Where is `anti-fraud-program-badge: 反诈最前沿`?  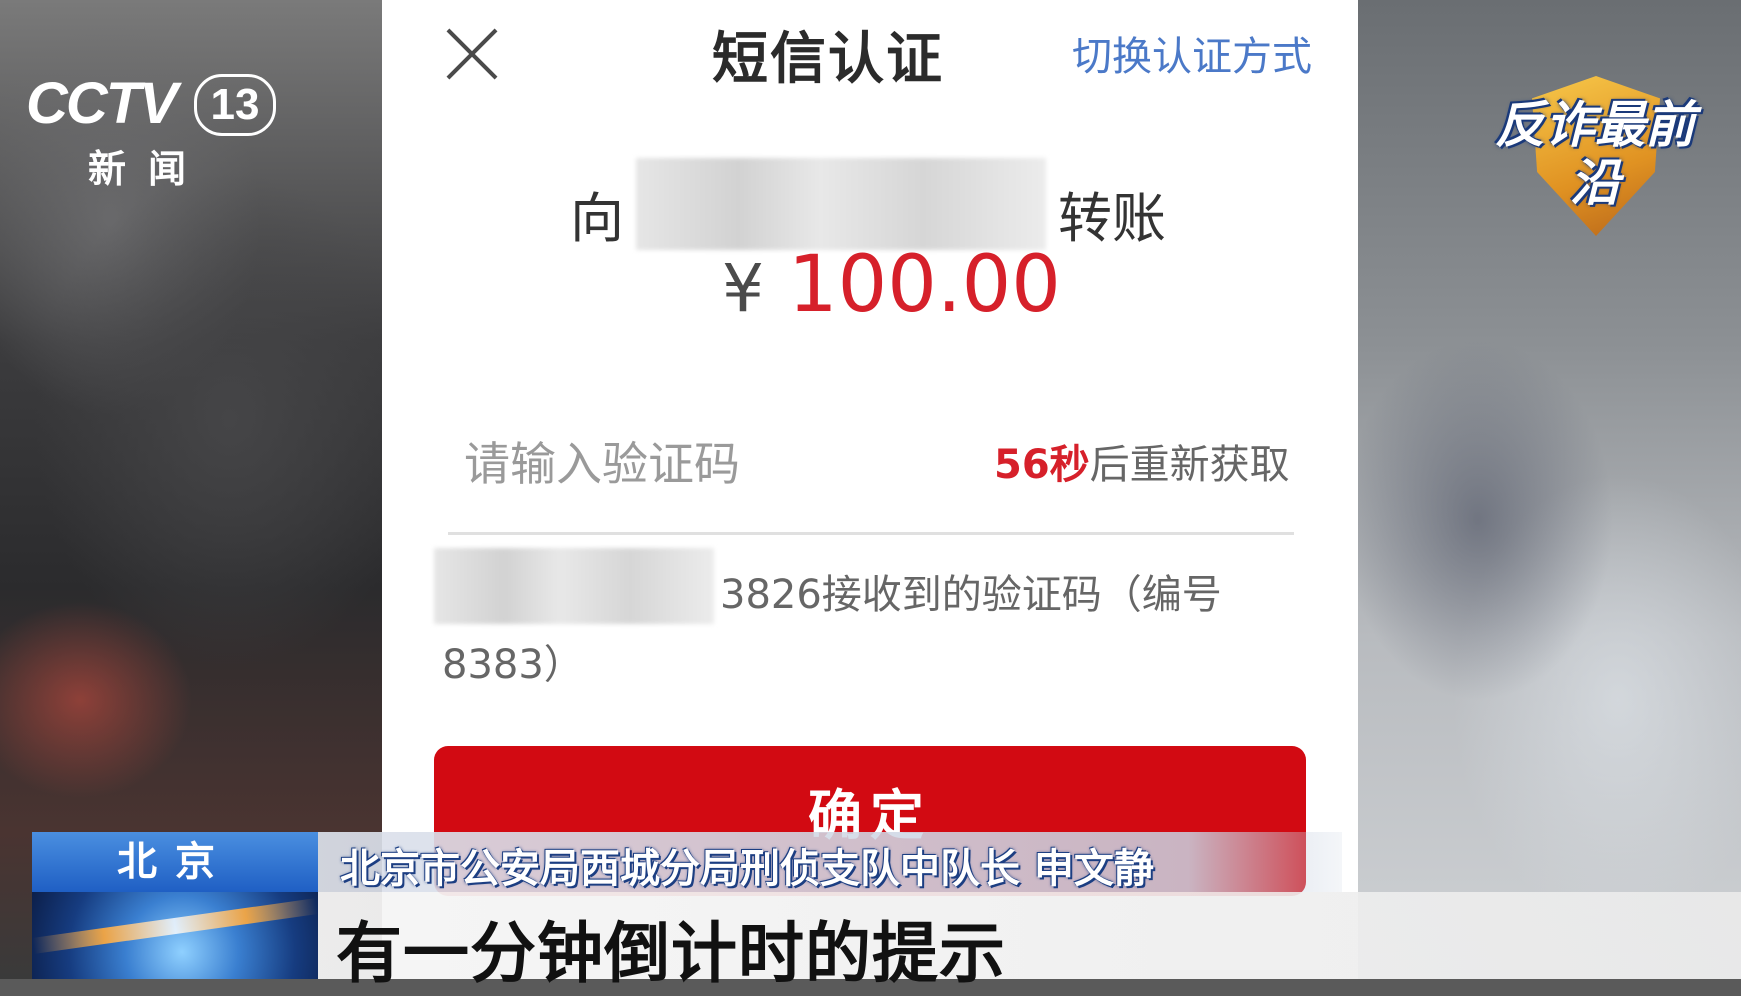 anti-fraud-program-badge: 反诈最前沿 is located at coordinates (1595, 156).